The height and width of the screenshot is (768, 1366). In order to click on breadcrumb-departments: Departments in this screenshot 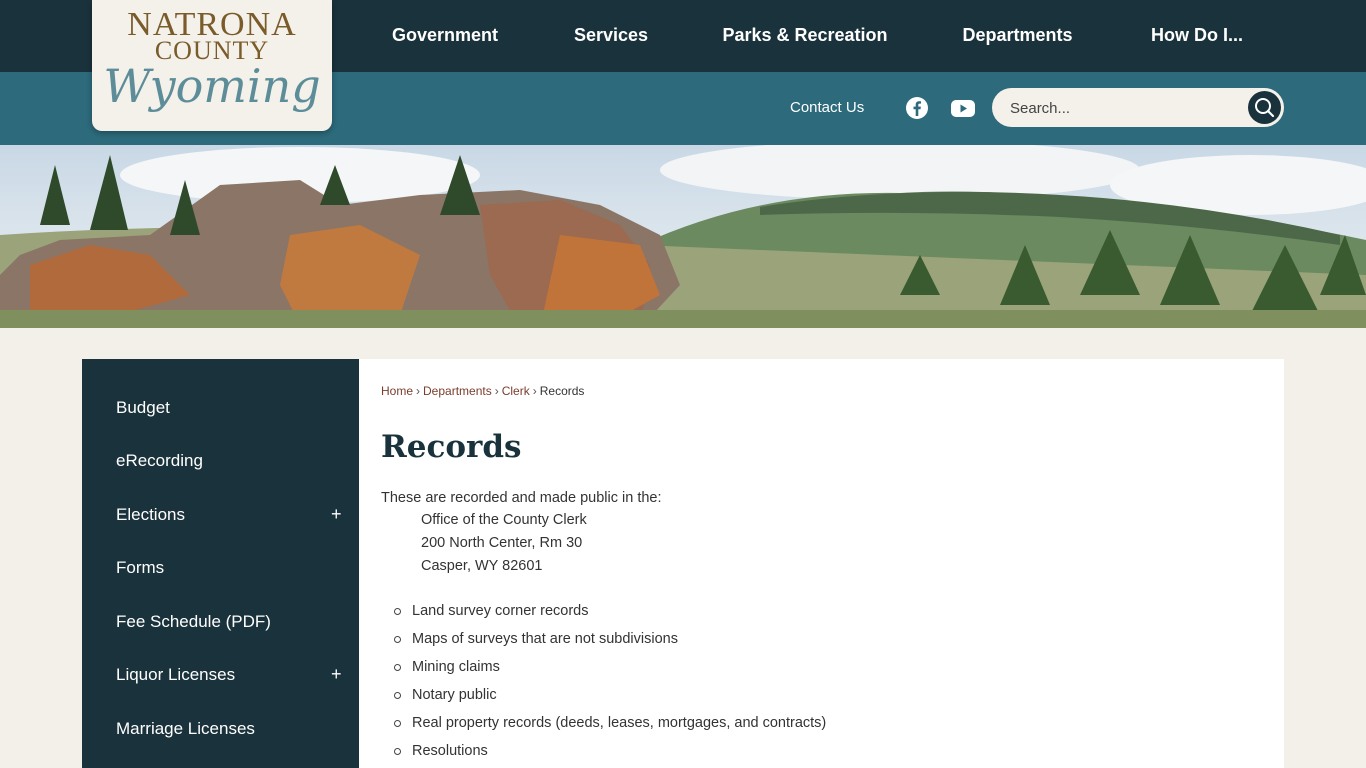, I will do `click(457, 391)`.